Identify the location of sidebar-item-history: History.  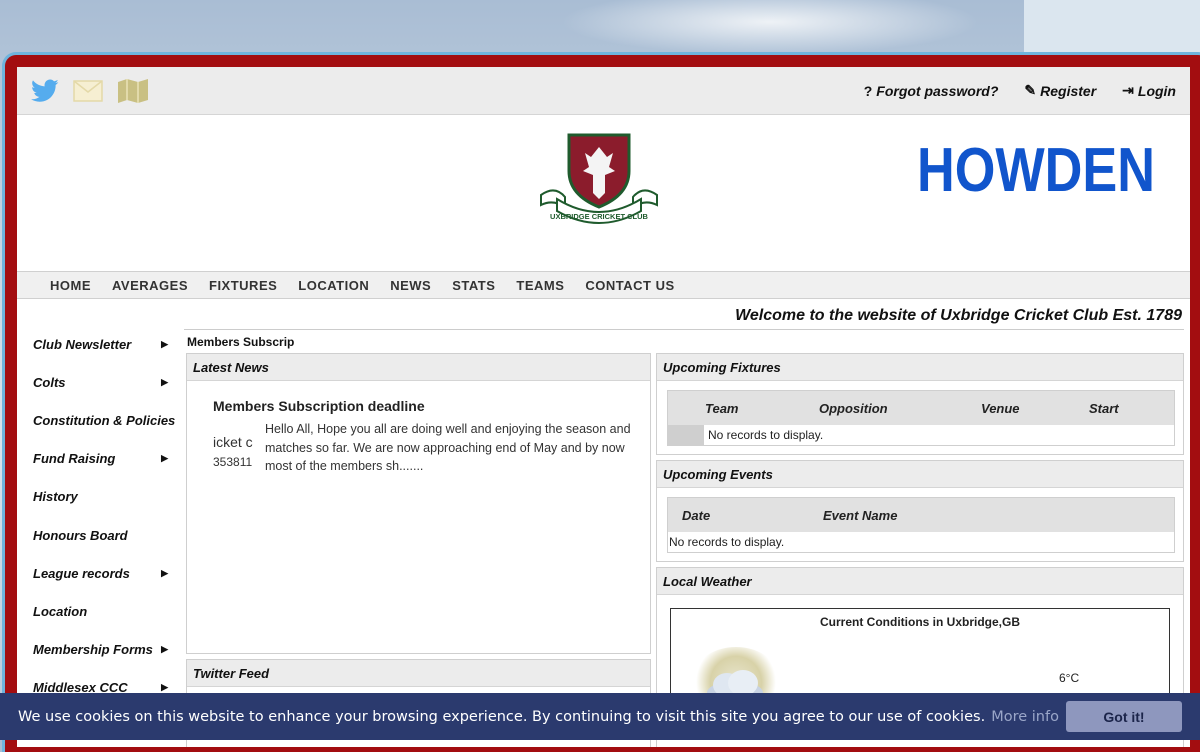
(99, 497).